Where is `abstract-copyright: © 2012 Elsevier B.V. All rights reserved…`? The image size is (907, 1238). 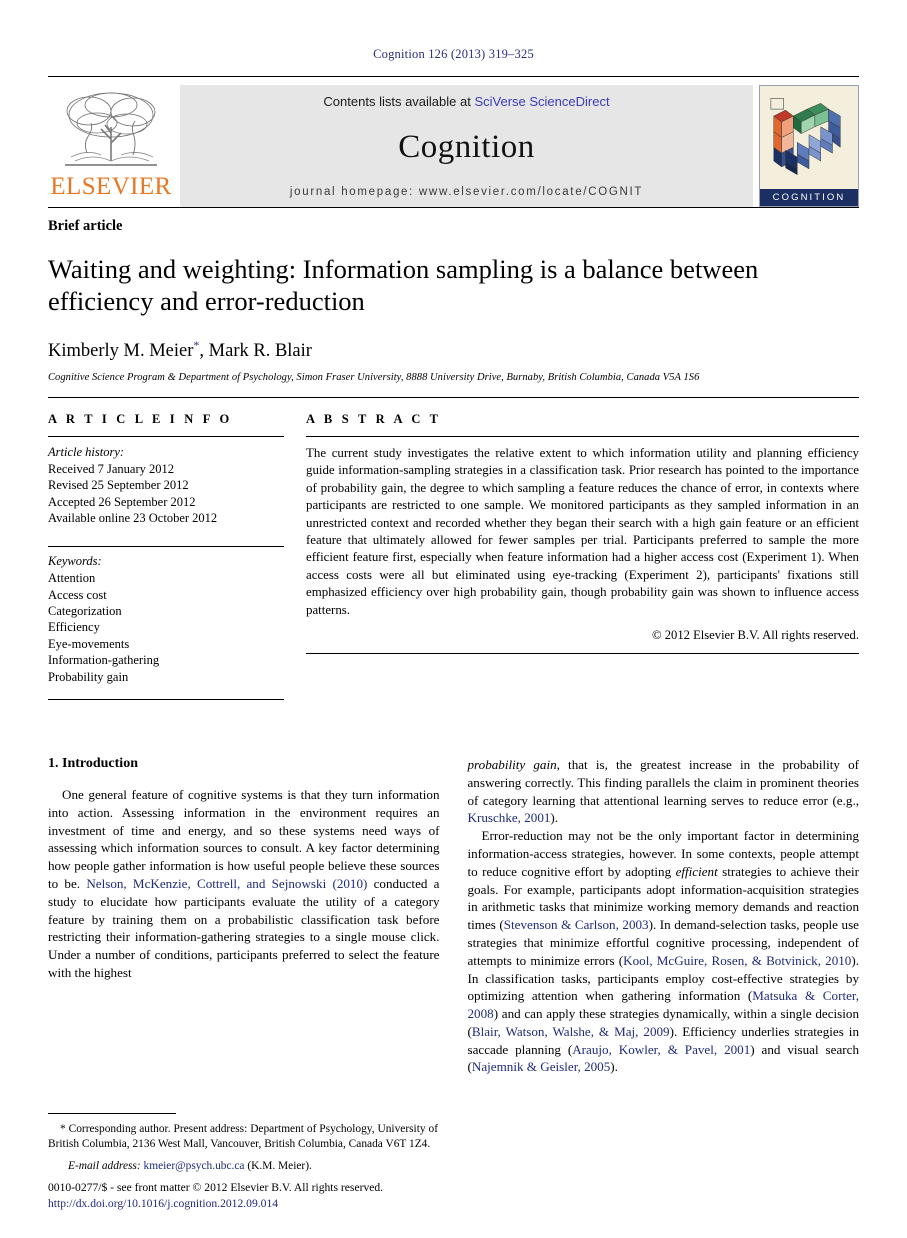 abstract-copyright: © 2012 Elsevier B.V. All rights reserved… is located at coordinates (755, 635).